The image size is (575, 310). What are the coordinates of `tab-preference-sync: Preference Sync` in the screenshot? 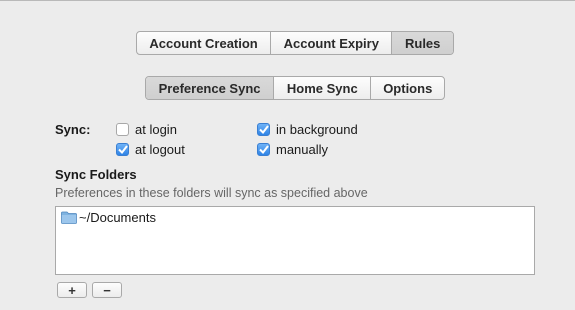 It's located at (210, 88).